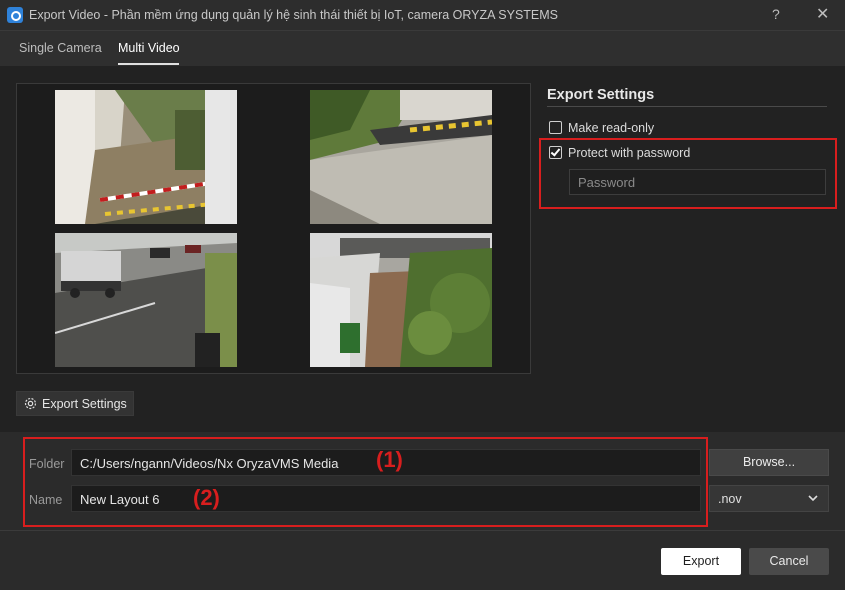  What do you see at coordinates (687, 106) in the screenshot?
I see `divider` at bounding box center [687, 106].